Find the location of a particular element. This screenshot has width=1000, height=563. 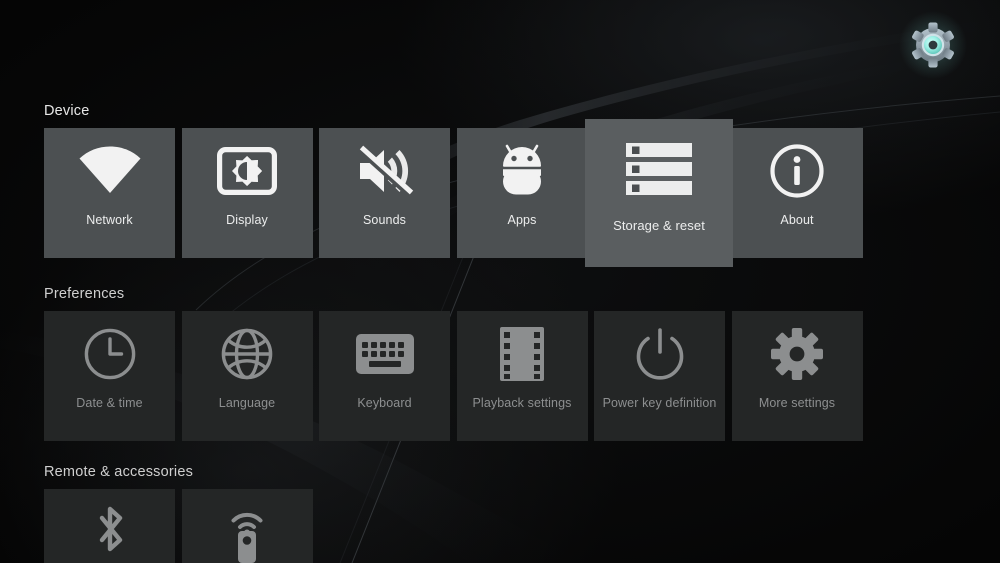

brightness-icon is located at coordinates (247, 171).